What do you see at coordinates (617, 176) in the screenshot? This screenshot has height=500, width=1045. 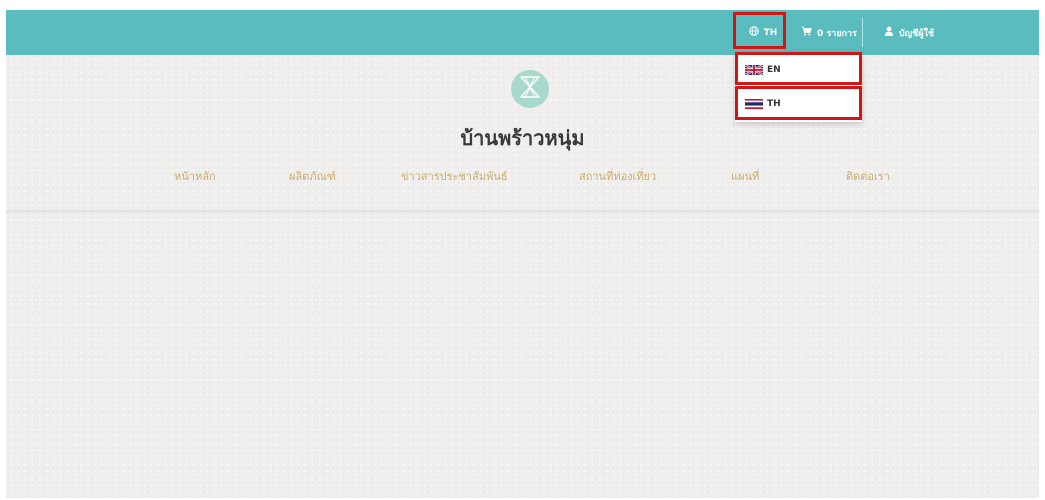 I see `nav-item-attractions: สถานที่ท่องเที่ยว` at bounding box center [617, 176].